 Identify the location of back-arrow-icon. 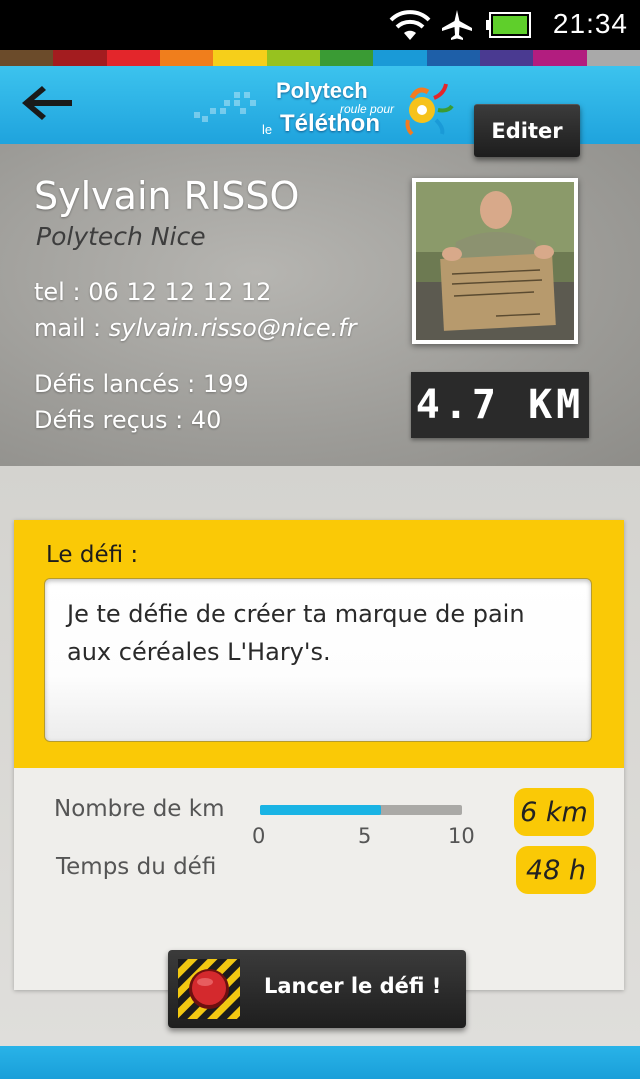
(48, 103).